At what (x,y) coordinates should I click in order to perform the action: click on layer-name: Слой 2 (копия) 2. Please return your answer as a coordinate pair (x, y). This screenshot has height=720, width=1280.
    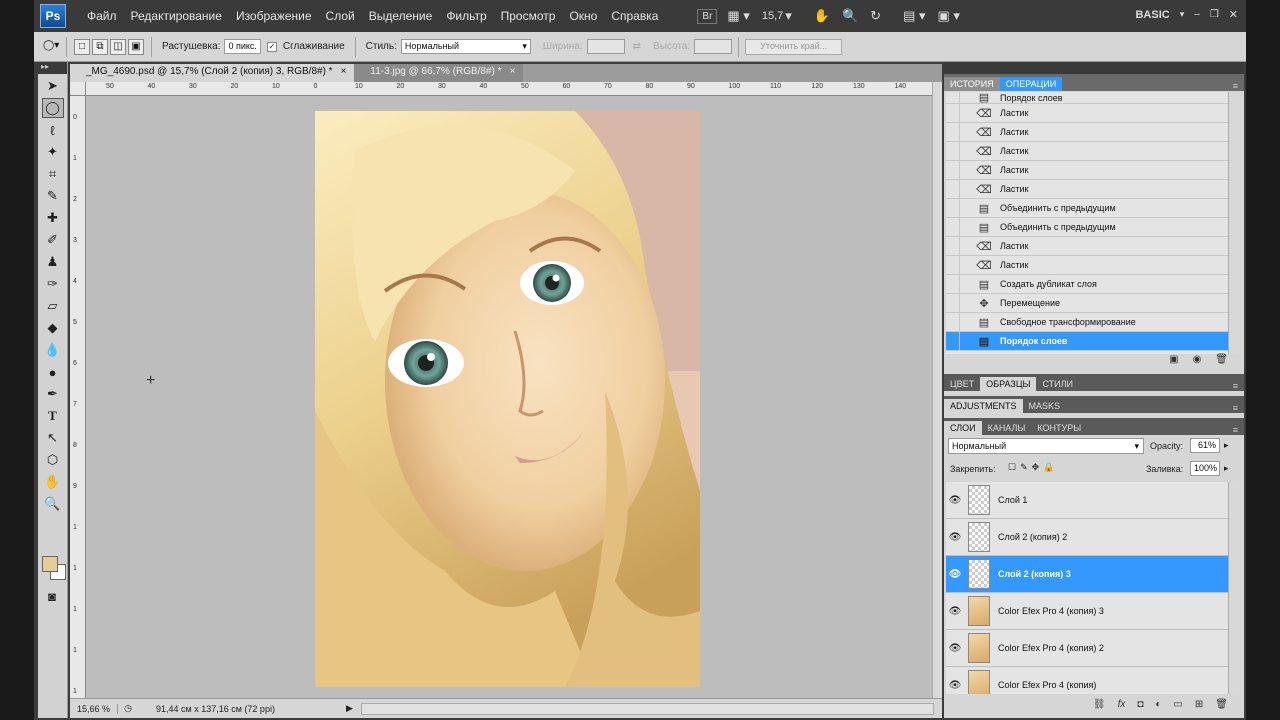
    Looking at the image, I should click on (1032, 537).